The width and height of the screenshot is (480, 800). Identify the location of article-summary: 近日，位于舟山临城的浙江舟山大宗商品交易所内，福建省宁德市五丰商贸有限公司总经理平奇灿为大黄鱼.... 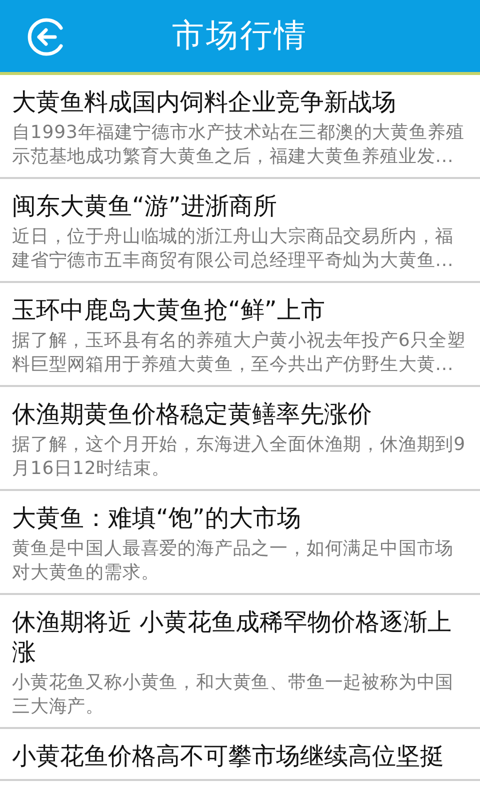
(233, 249).